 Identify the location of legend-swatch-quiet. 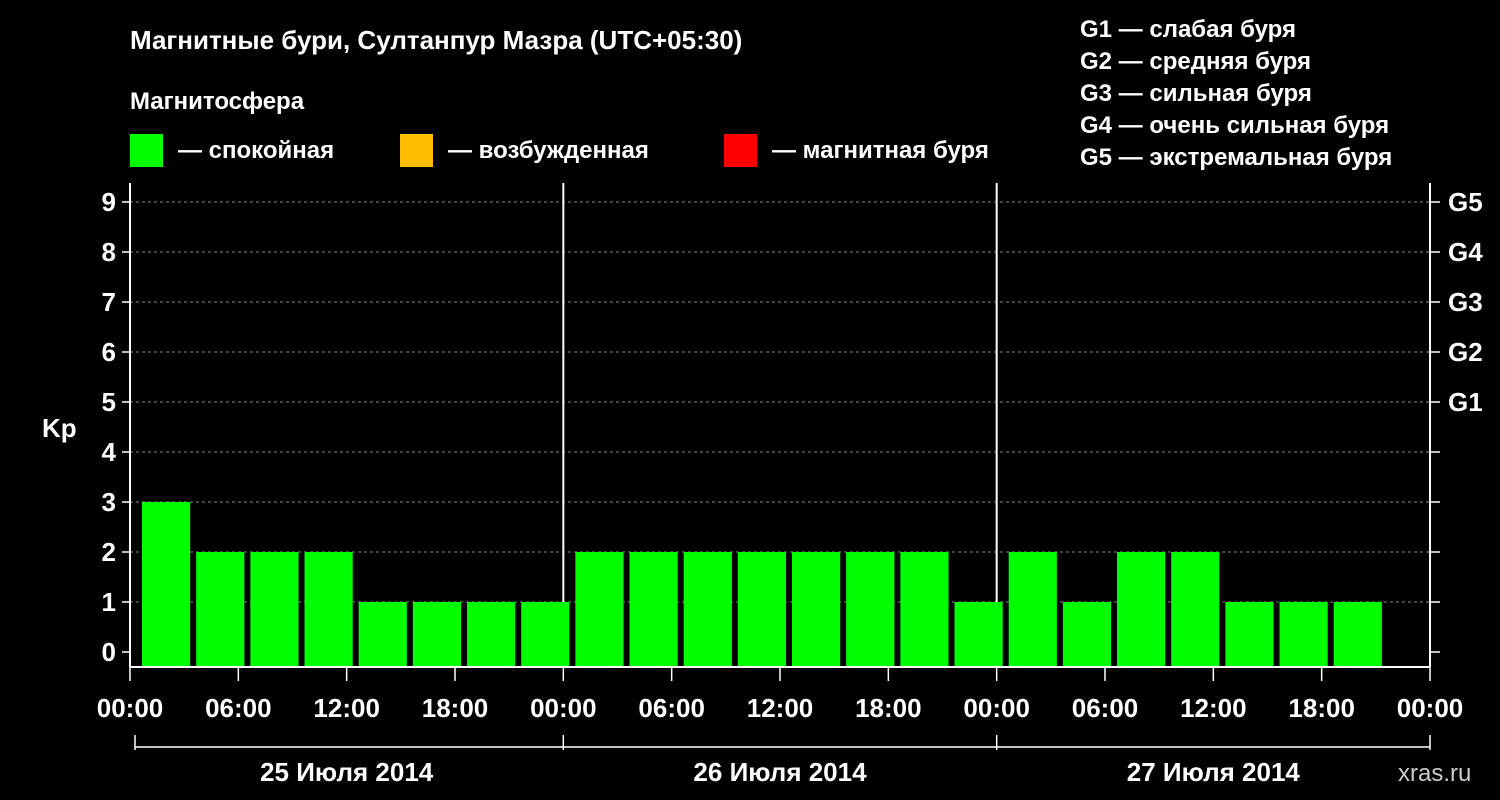
(146, 150).